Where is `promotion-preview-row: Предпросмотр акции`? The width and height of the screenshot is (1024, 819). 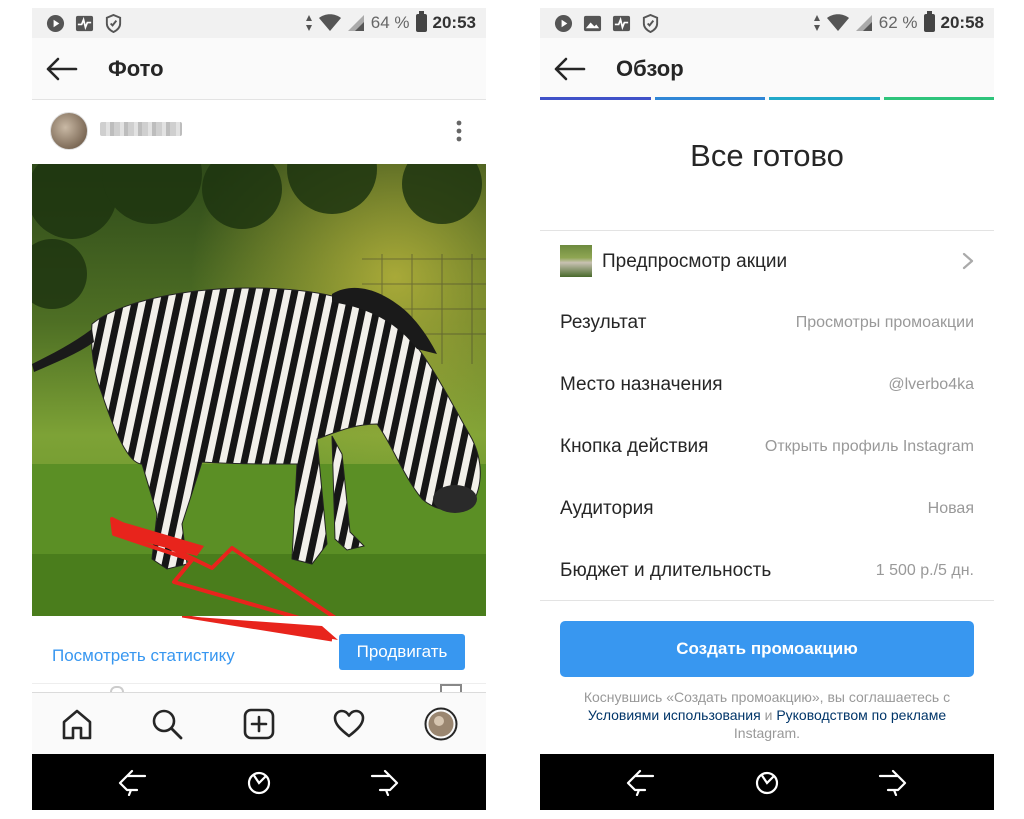
promotion-preview-row: Предпросмотр акции is located at coordinates (767, 261).